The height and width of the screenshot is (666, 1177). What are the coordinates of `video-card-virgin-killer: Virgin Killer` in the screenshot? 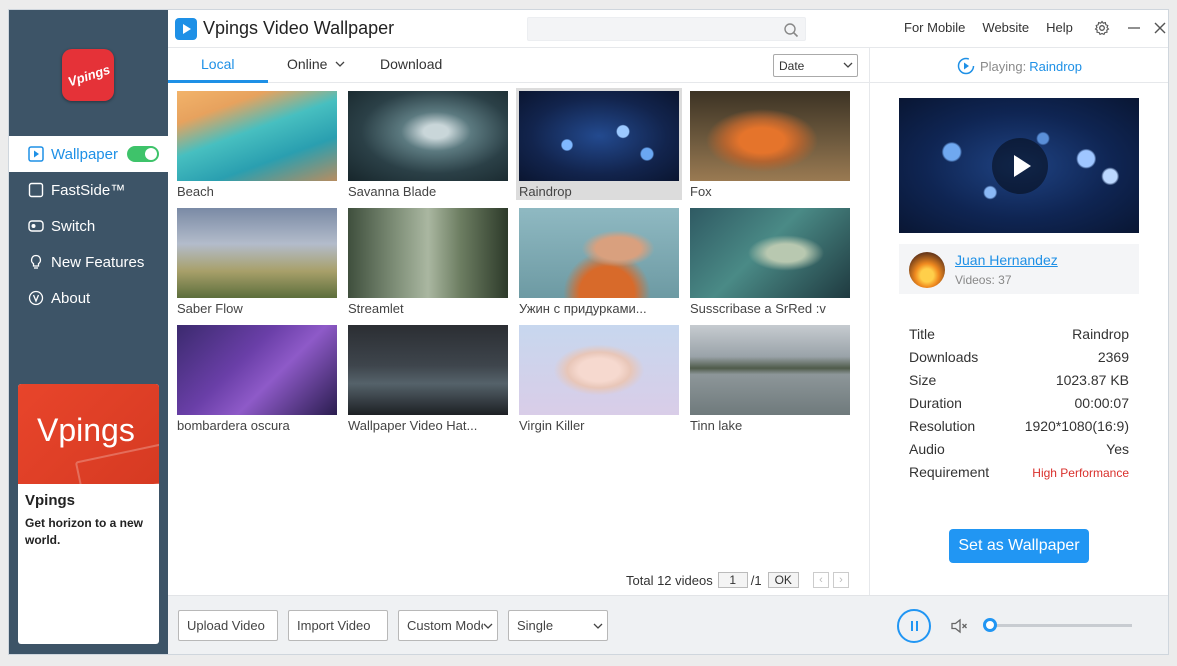 It's located at (599, 378).